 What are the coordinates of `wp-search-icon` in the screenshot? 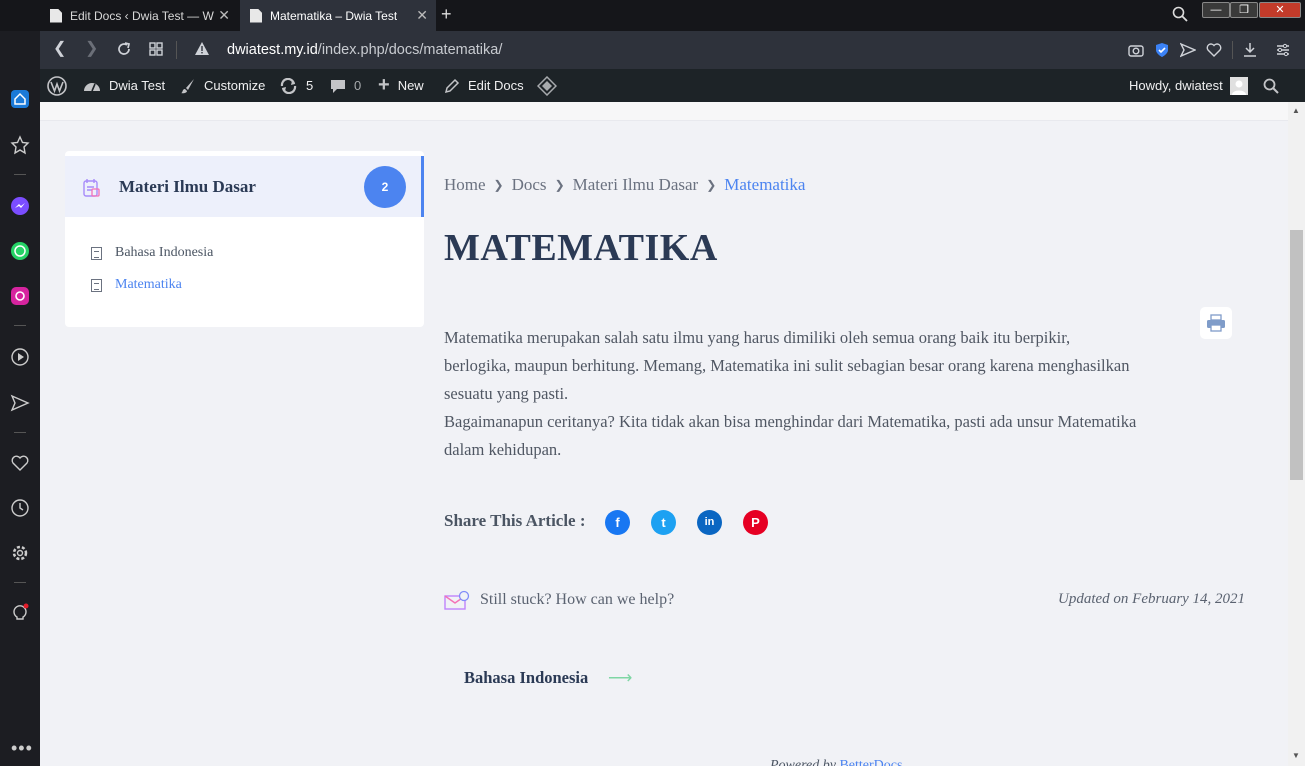 It's located at (1271, 86).